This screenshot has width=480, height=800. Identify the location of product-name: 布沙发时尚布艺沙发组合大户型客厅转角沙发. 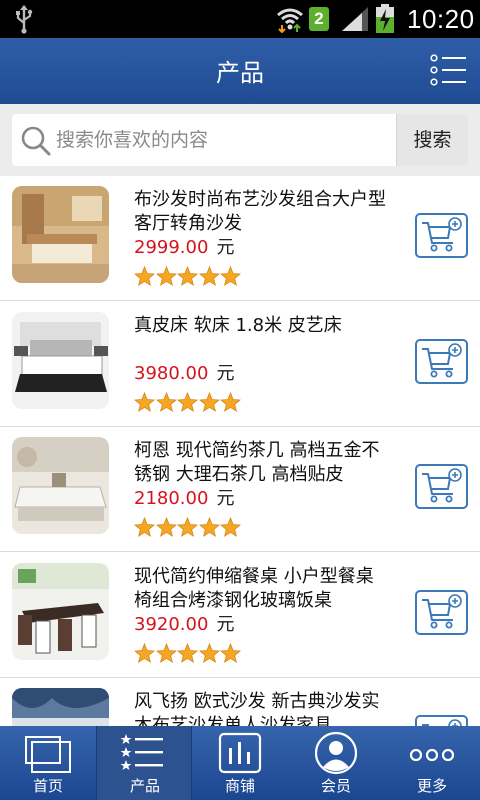
(262, 212).